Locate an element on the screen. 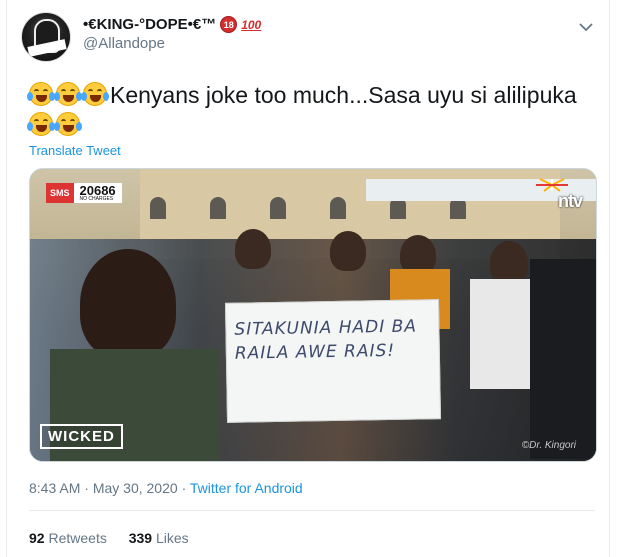  protest-sign-text: SITAKUNIA HADI BA RAILA AWE RAIS! is located at coordinates (325, 340).